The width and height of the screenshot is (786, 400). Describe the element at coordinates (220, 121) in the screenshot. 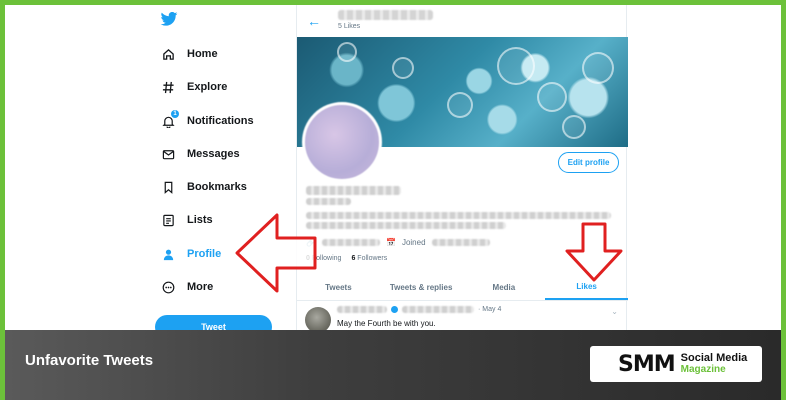

I see `sidebar-item-label: Notifications` at that location.